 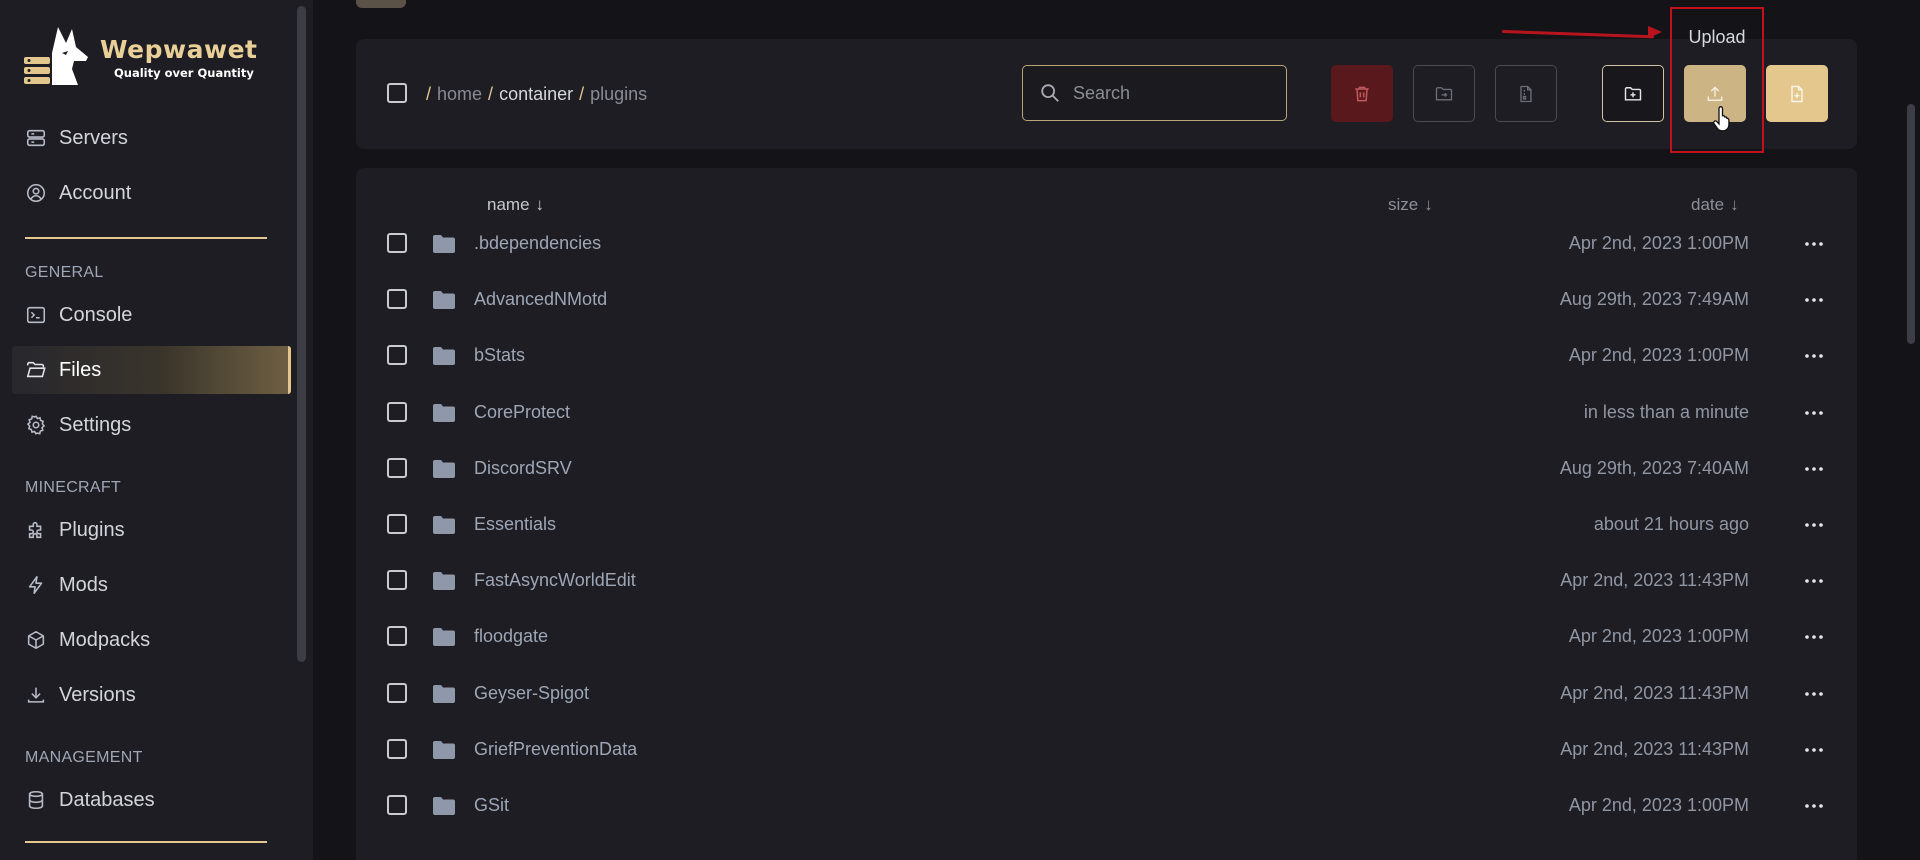 What do you see at coordinates (151, 138) in the screenshot?
I see `sidebar-item-servers: Servers` at bounding box center [151, 138].